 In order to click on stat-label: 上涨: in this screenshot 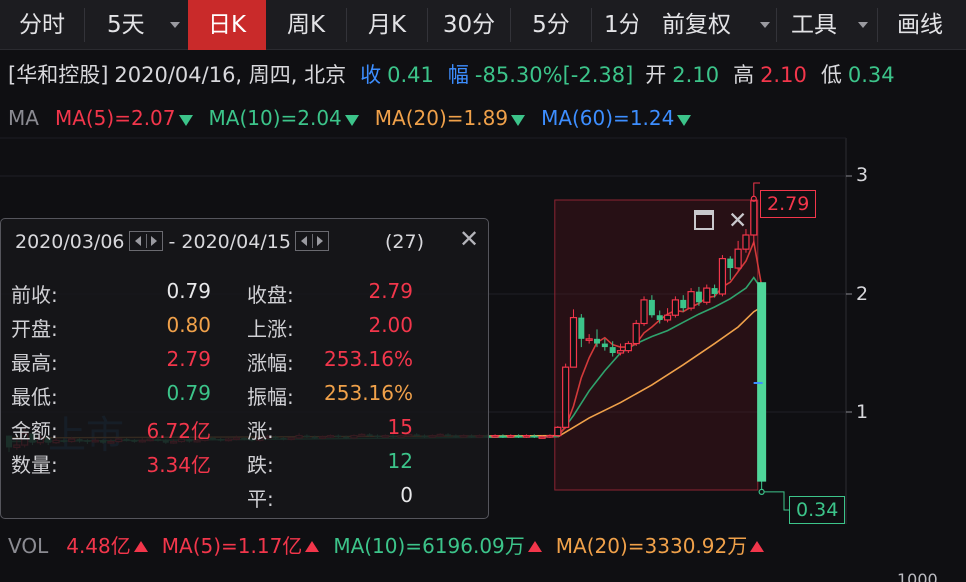, I will do `click(270, 329)`.